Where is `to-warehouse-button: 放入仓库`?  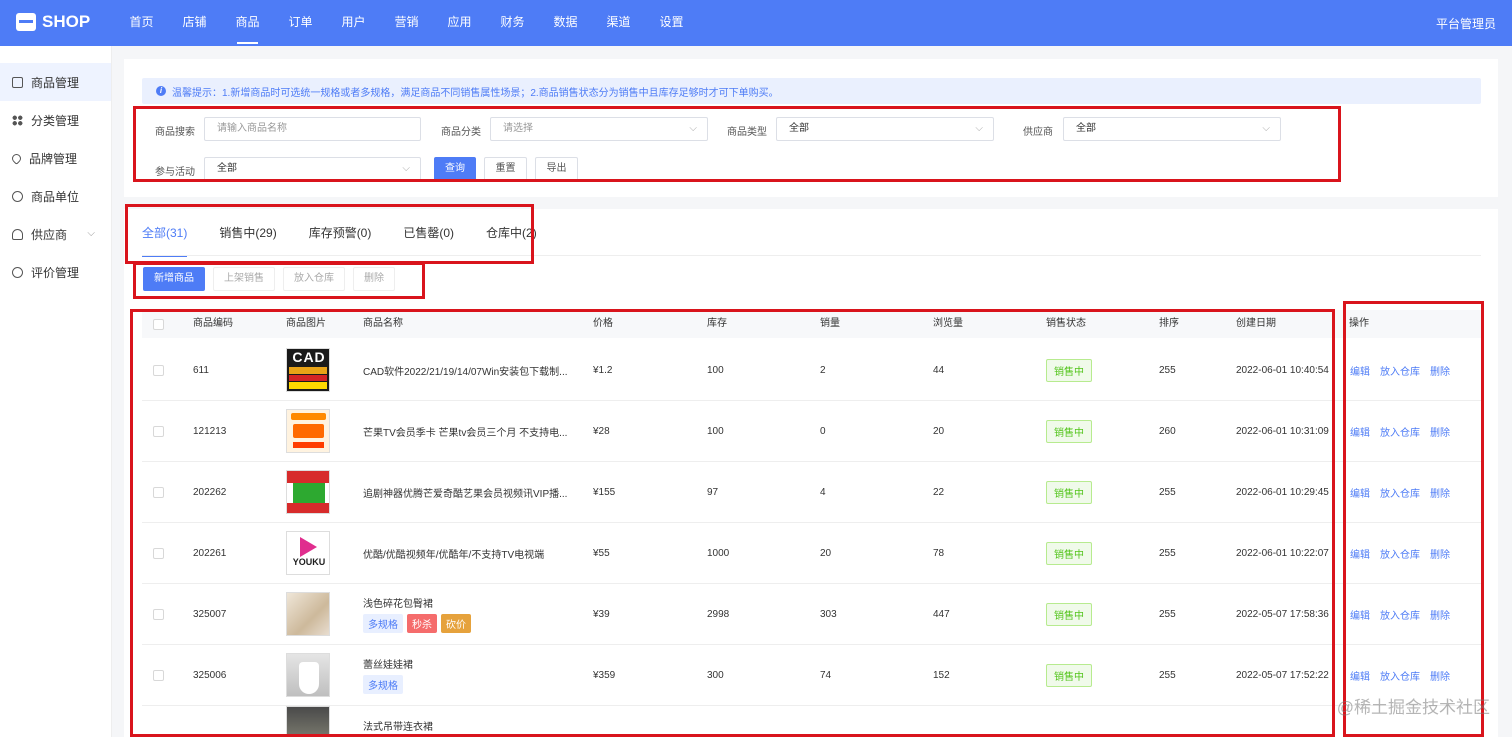
to-warehouse-button: 放入仓库 is located at coordinates (314, 279).